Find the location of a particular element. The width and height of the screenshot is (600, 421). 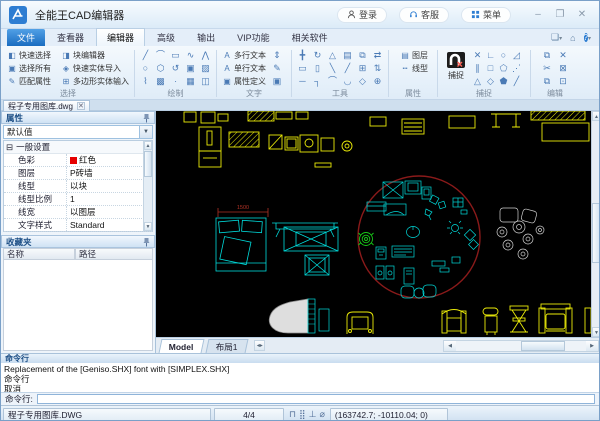

modify-tool-icon: △ is located at coordinates (332, 55).